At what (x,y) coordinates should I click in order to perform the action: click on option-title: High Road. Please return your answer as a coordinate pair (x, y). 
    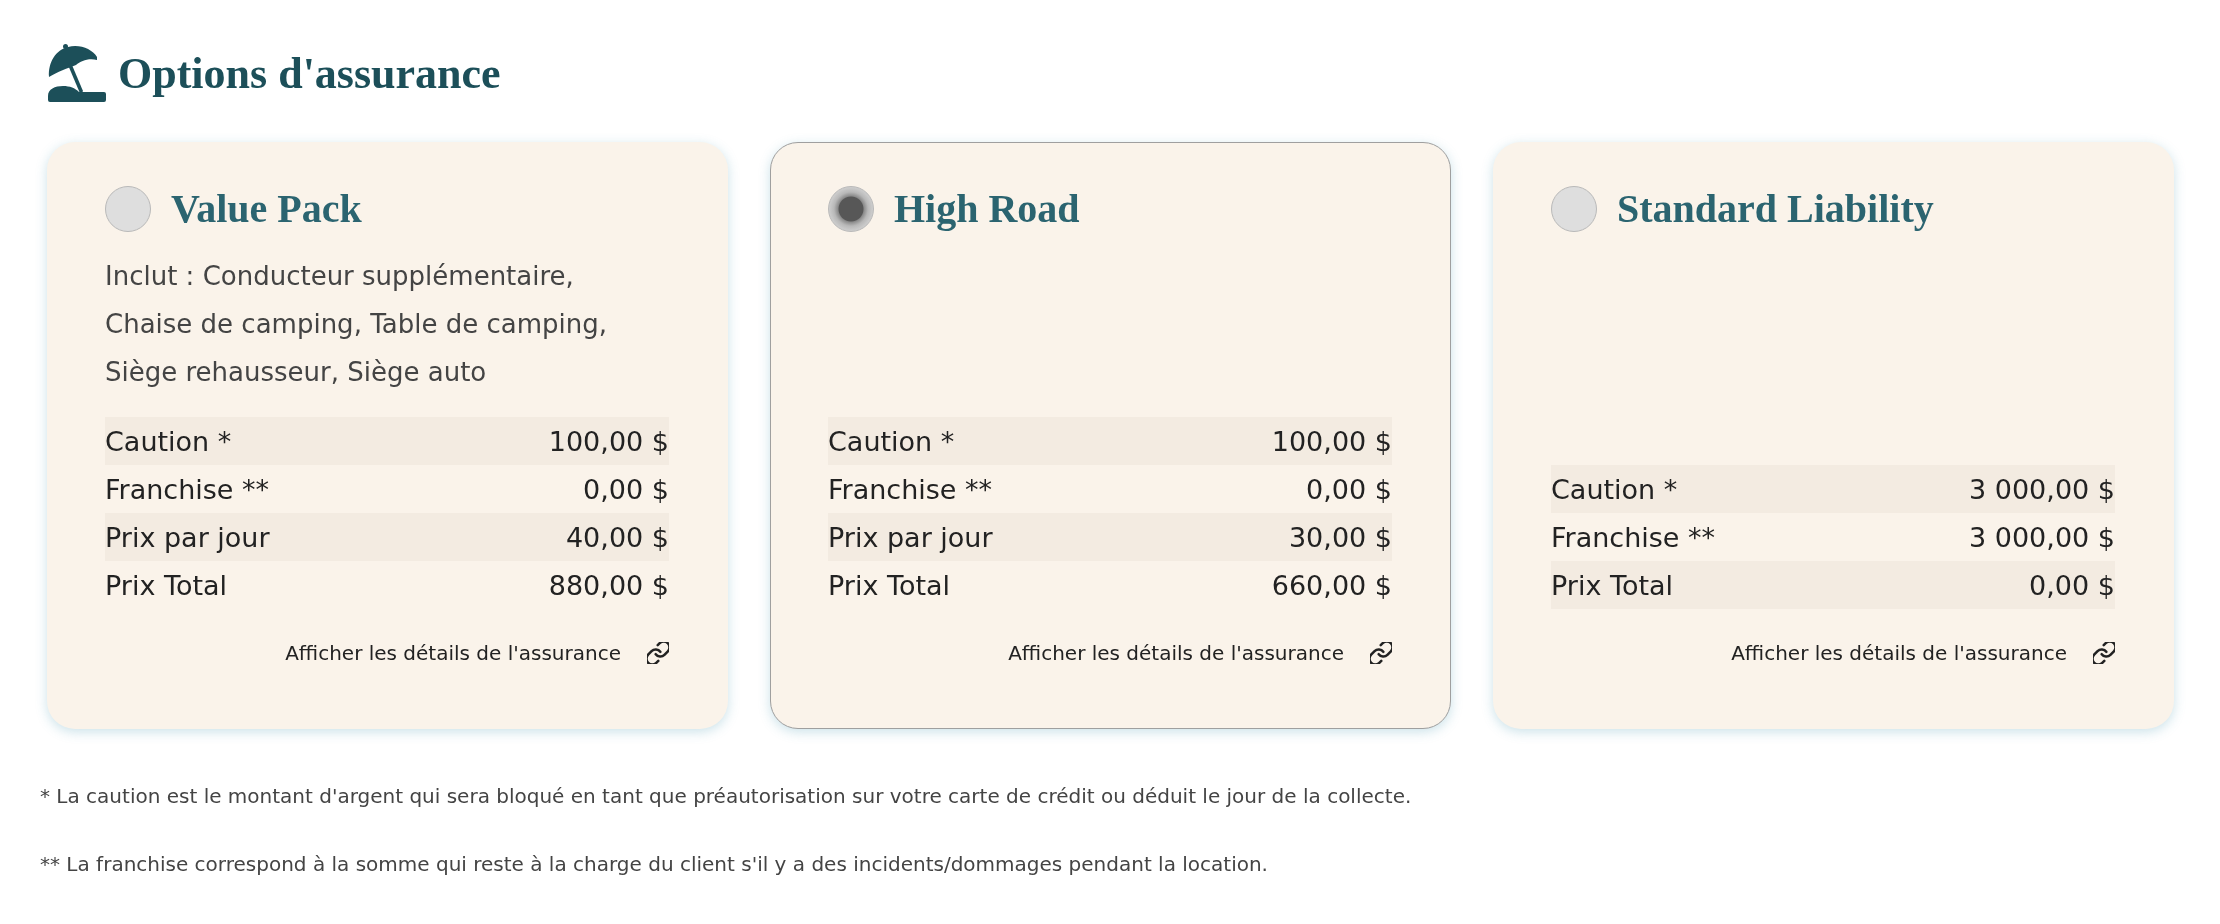
    Looking at the image, I should click on (987, 209).